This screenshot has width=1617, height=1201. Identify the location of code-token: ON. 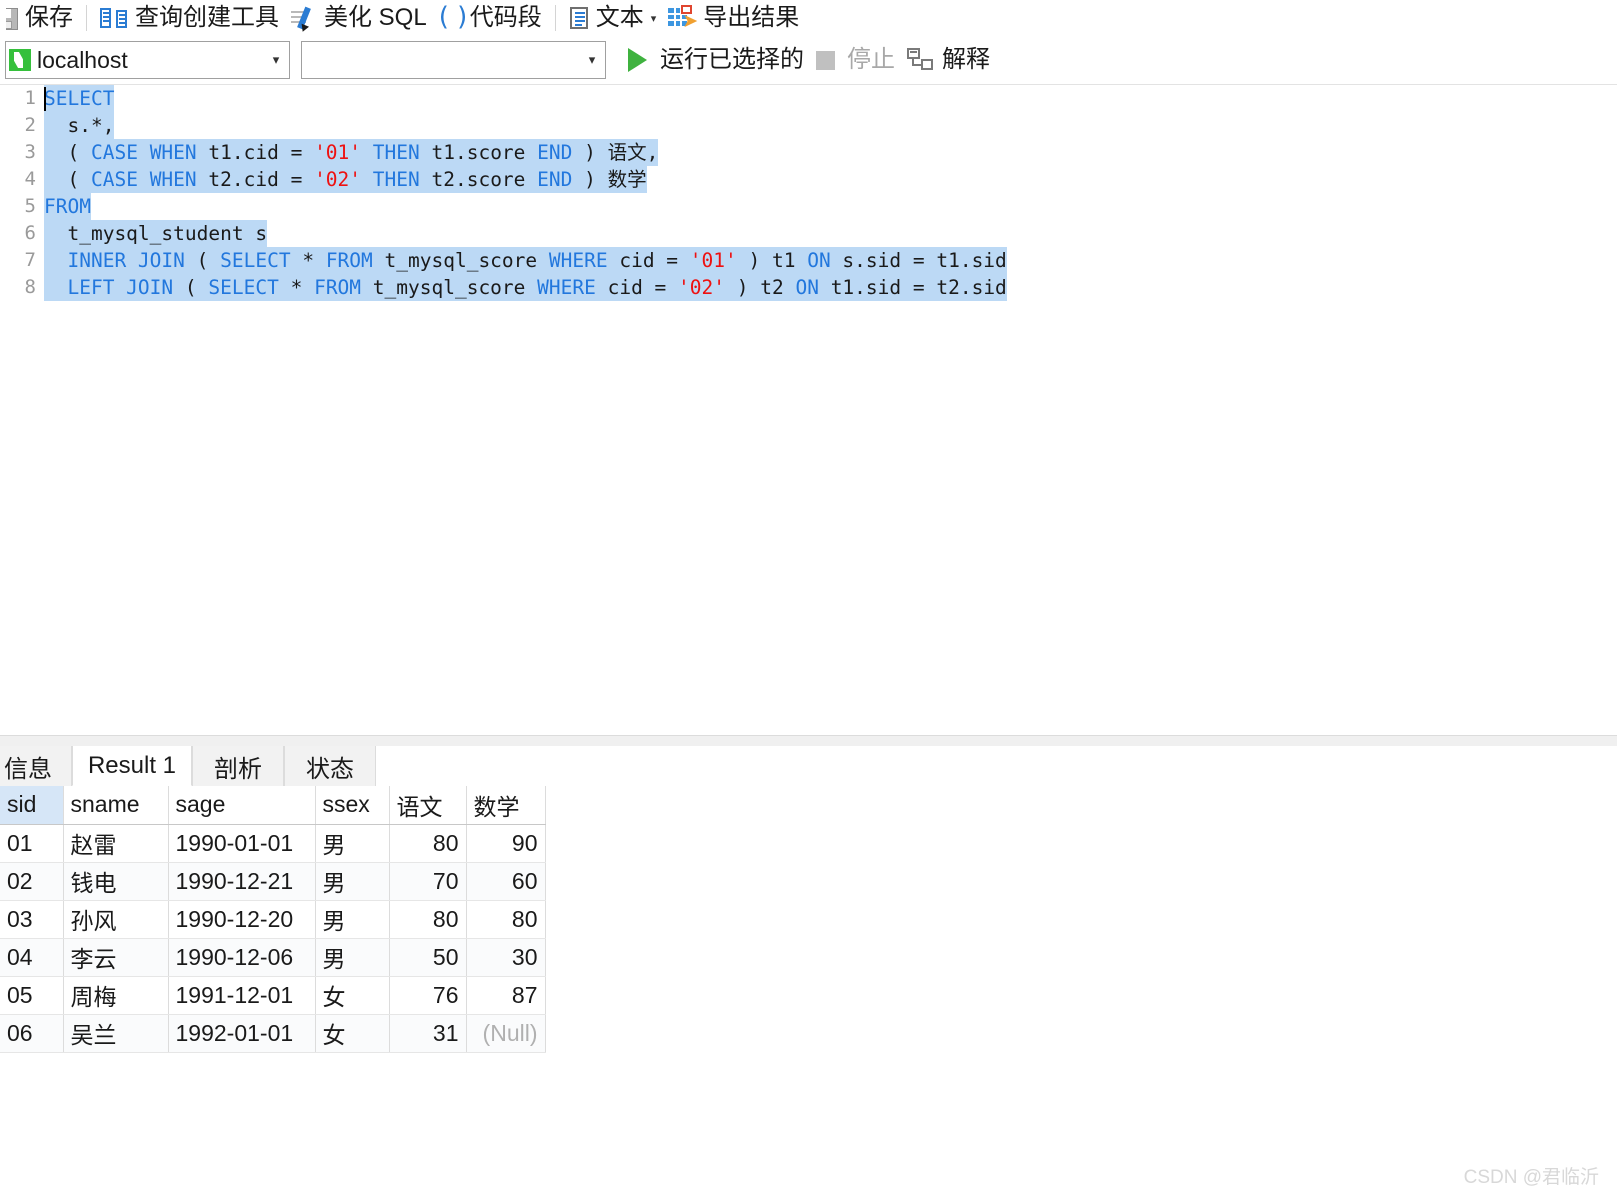
(807, 287).